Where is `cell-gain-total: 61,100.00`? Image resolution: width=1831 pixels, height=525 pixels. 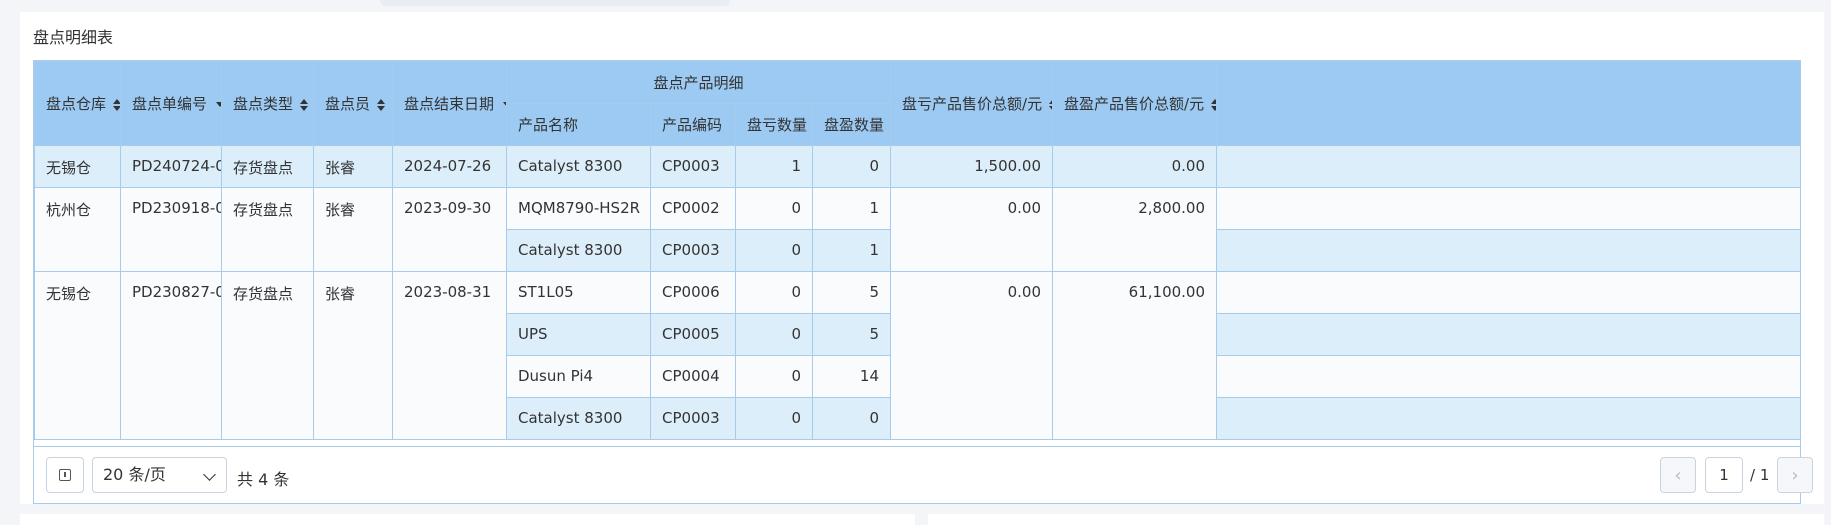 cell-gain-total: 61,100.00 is located at coordinates (1135, 355).